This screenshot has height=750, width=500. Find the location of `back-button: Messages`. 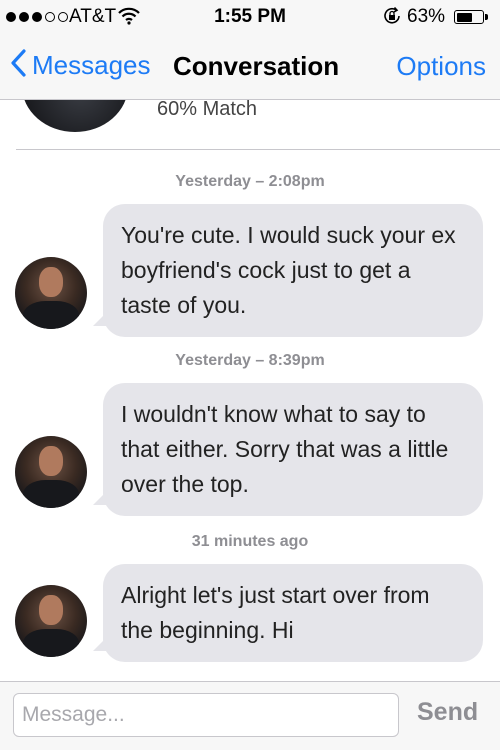

back-button: Messages is located at coordinates (80, 65).